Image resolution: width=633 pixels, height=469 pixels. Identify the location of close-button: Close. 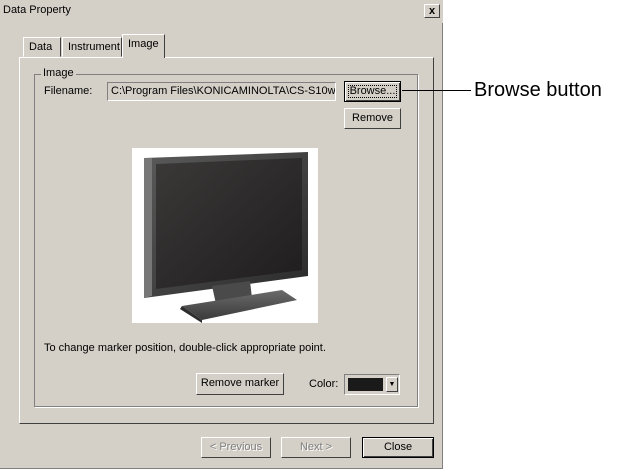
(398, 447).